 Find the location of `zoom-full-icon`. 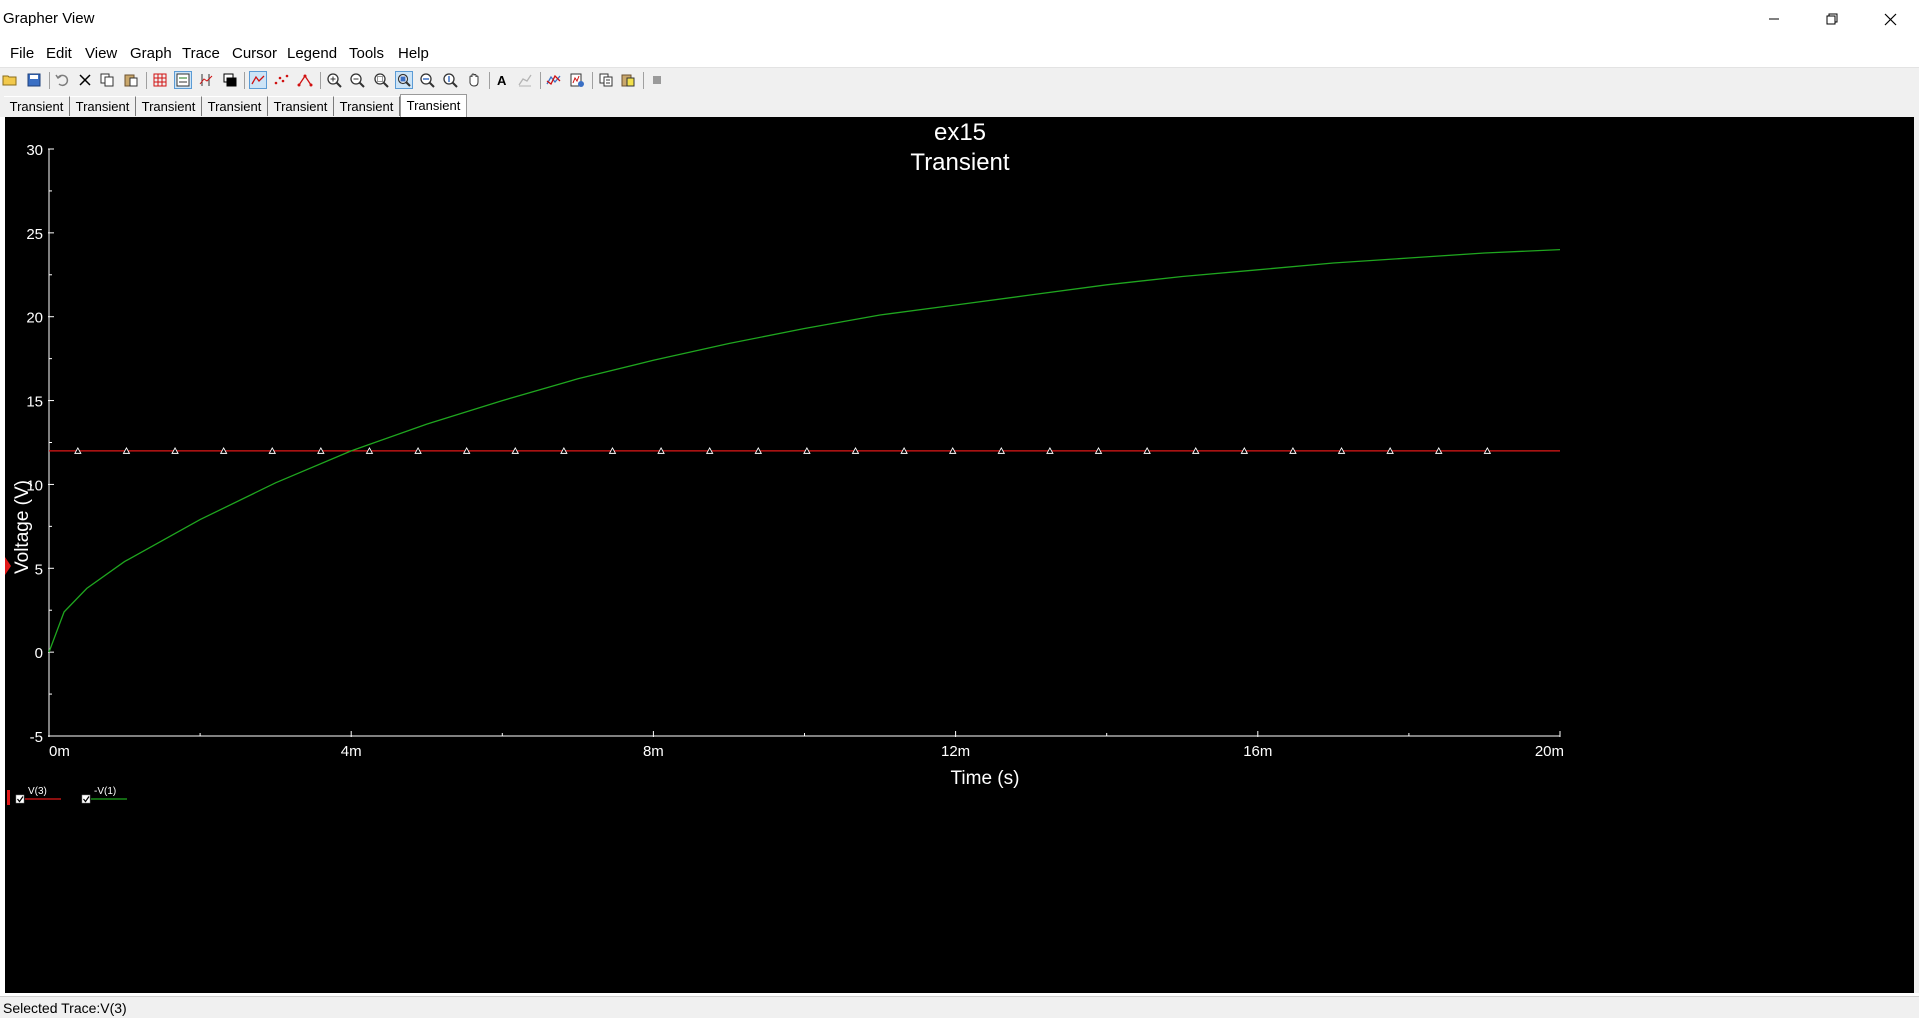

zoom-full-icon is located at coordinates (404, 80).